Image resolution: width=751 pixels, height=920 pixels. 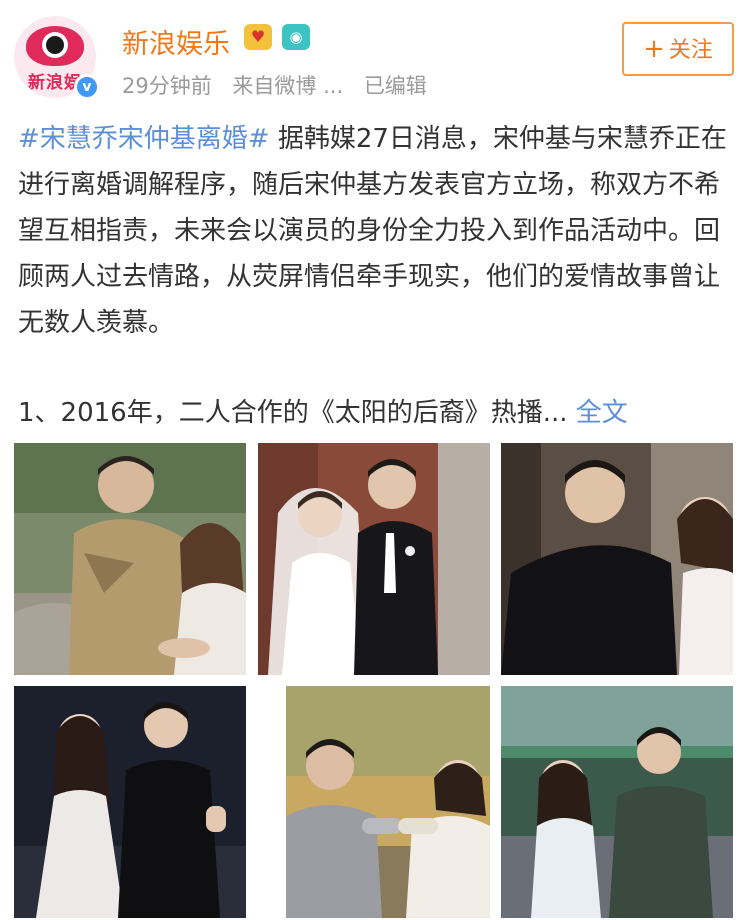 What do you see at coordinates (176, 41) in the screenshot?
I see `username: 新浪娱乐` at bounding box center [176, 41].